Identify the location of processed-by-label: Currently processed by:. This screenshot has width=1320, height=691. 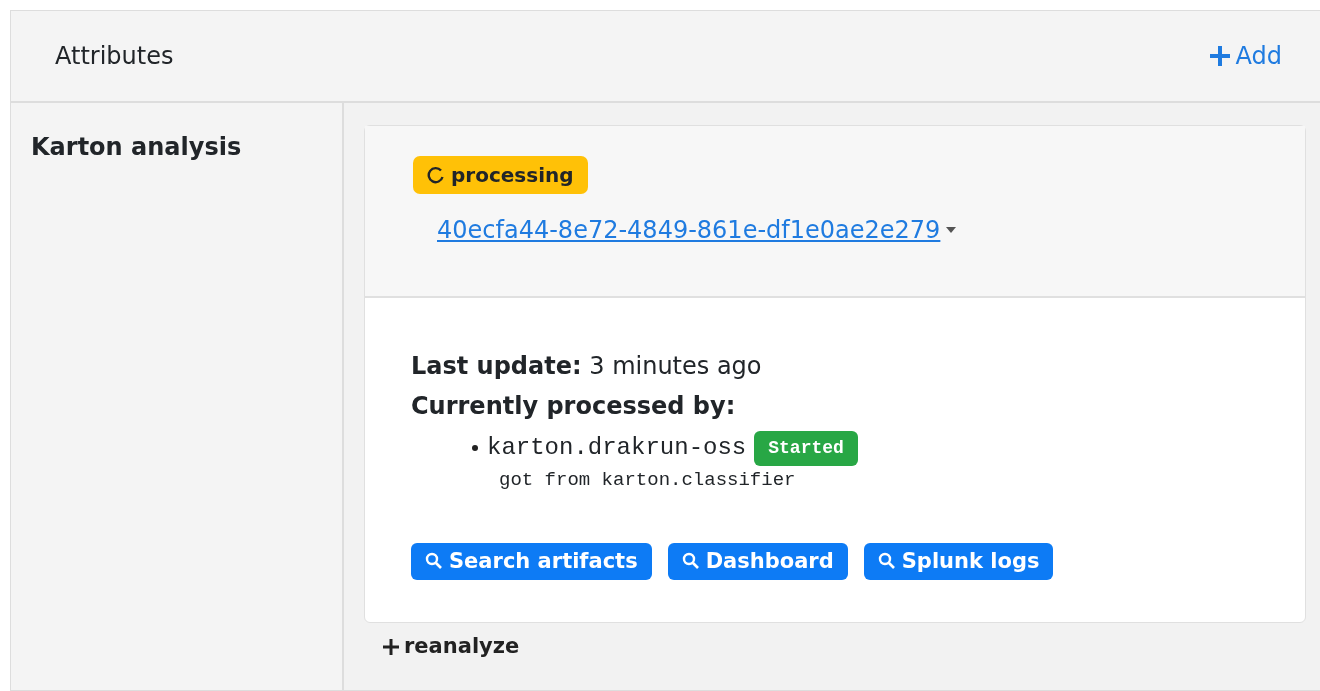
(574, 406).